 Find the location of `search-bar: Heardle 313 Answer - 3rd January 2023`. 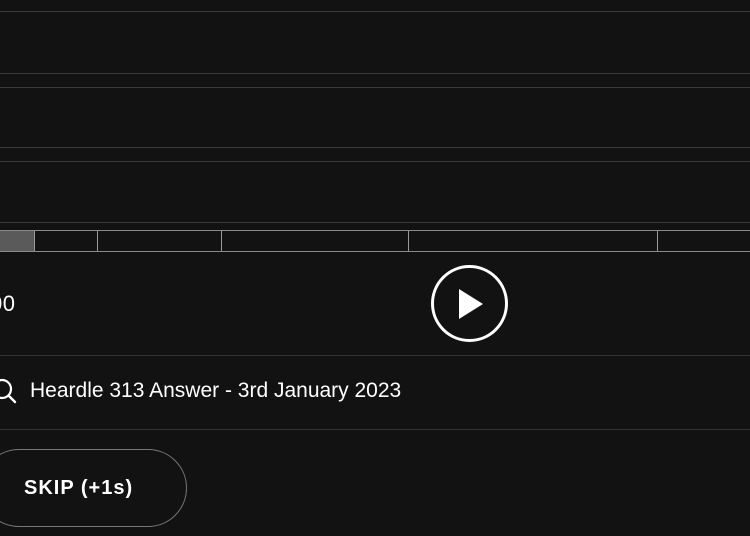

search-bar: Heardle 313 Answer - 3rd January 2023 is located at coordinates (375, 391).